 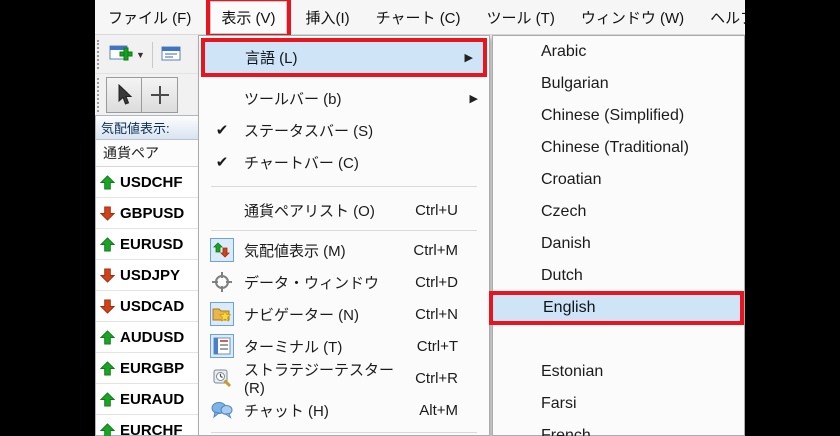 What do you see at coordinates (312, 283) in the screenshot?
I see `menu-item-label: データ・ウィンドウ` at bounding box center [312, 283].